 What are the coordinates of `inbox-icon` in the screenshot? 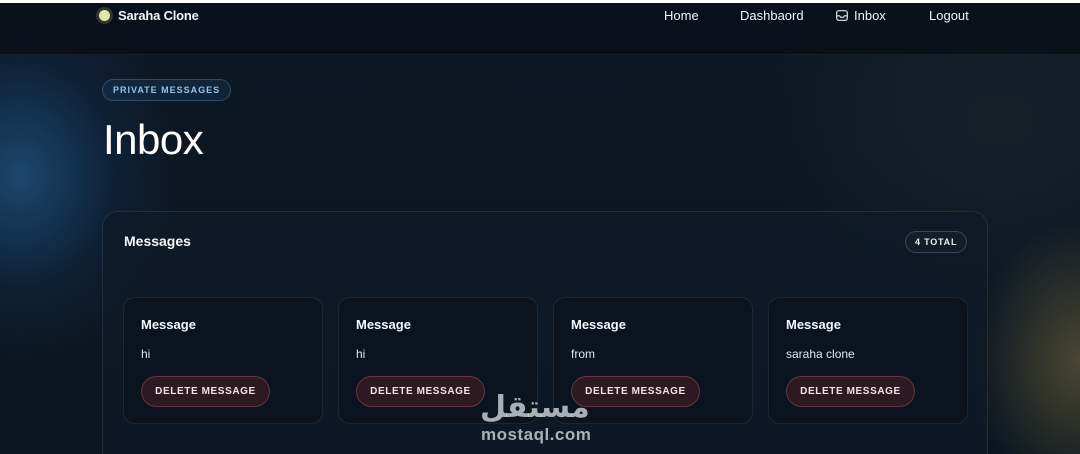 It's located at (842, 15).